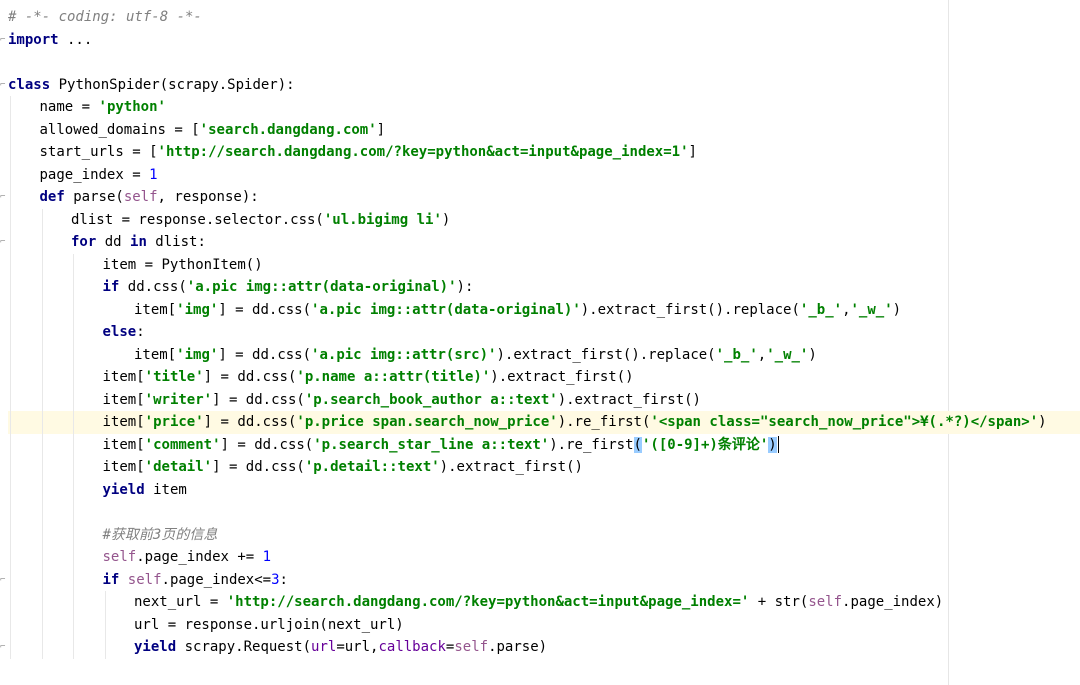 The image size is (1080, 685). What do you see at coordinates (113, 242) in the screenshot?
I see `code-token: dd` at bounding box center [113, 242].